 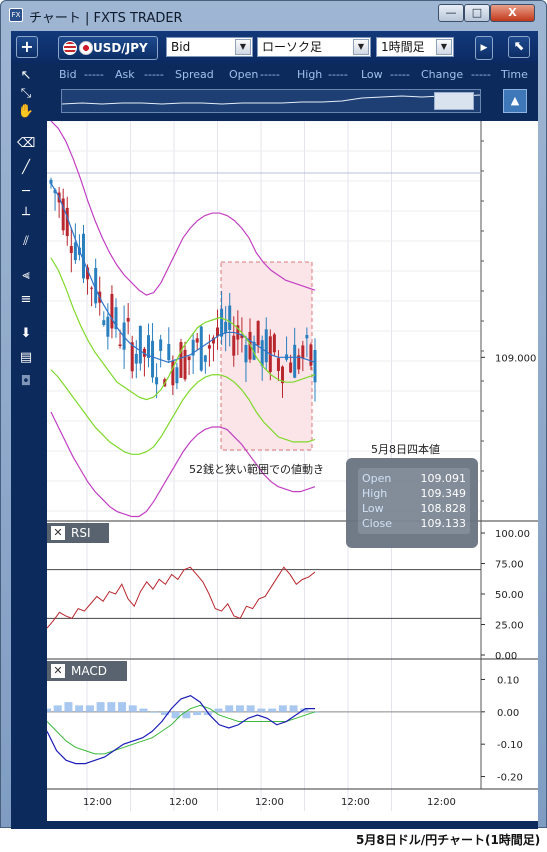 I want to click on rsi-tick-label: 100.00, so click(x=512, y=534).